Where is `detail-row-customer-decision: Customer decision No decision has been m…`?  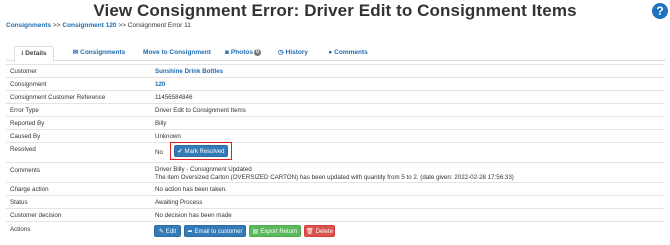 detail-row-customer-decision: Customer decision No decision has been m… is located at coordinates (335, 214).